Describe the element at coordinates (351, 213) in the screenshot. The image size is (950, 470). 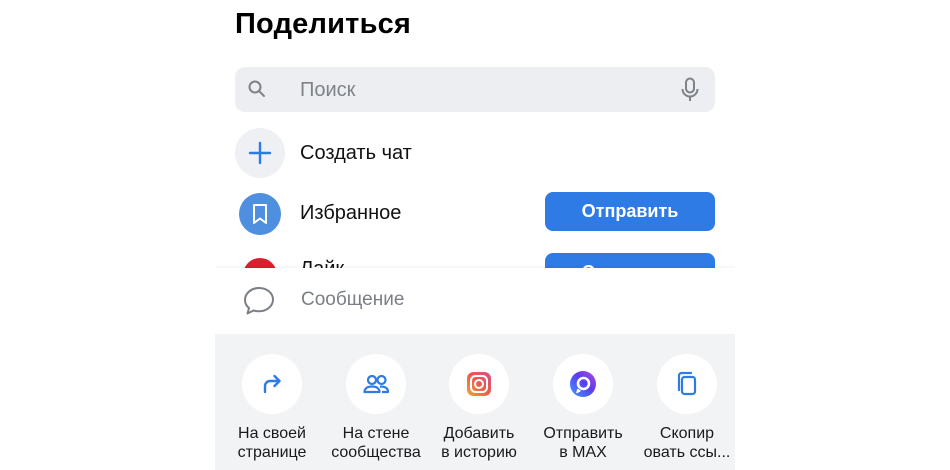
I see `favorites-label: Избранное` at that location.